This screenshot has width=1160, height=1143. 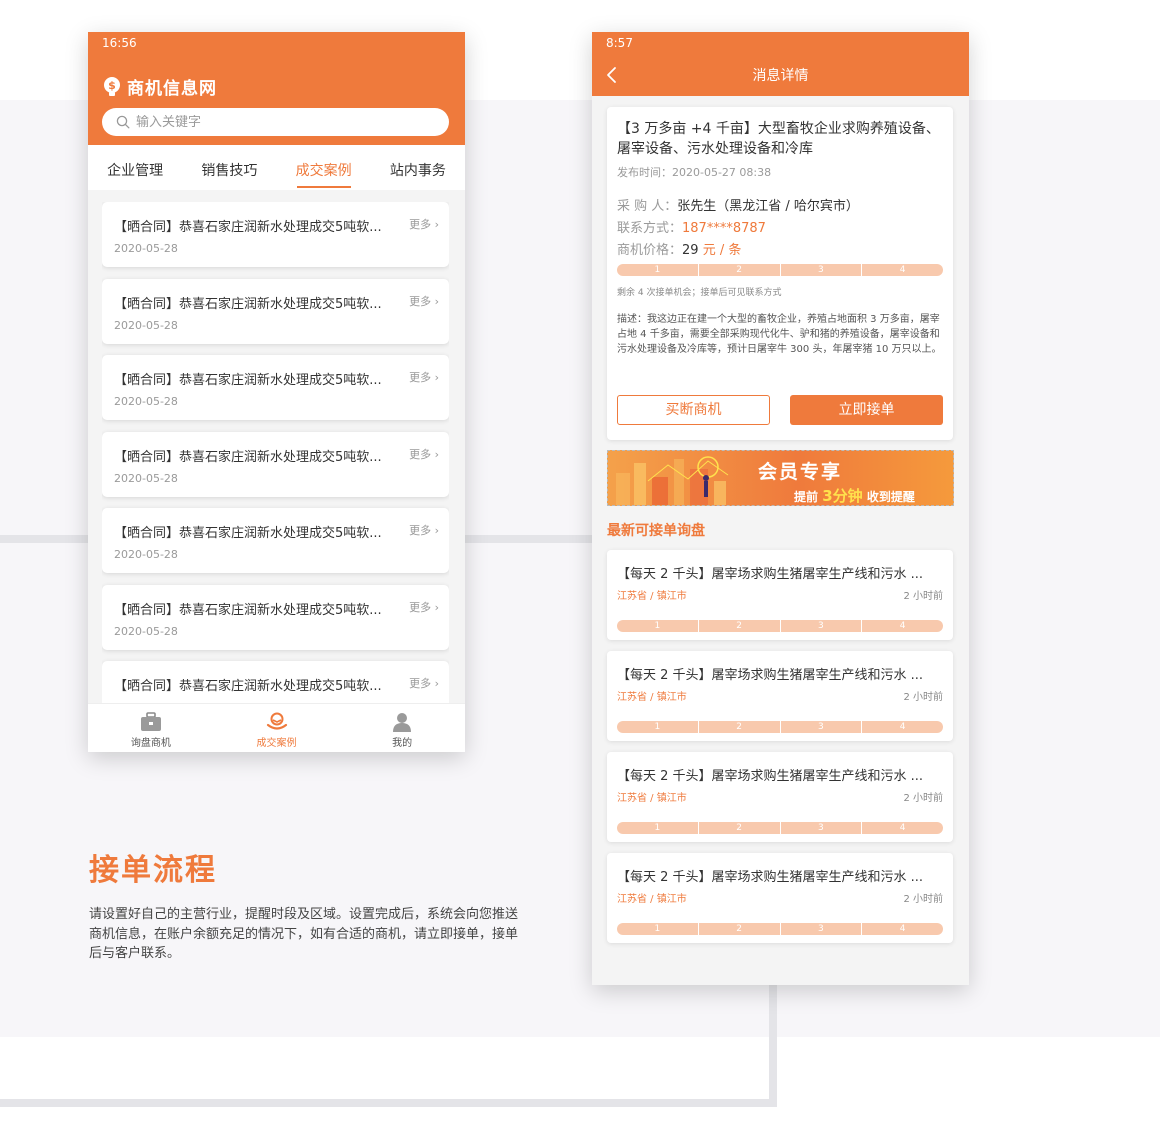 I want to click on nav-inquiry: 询盘商机, so click(x=151, y=728).